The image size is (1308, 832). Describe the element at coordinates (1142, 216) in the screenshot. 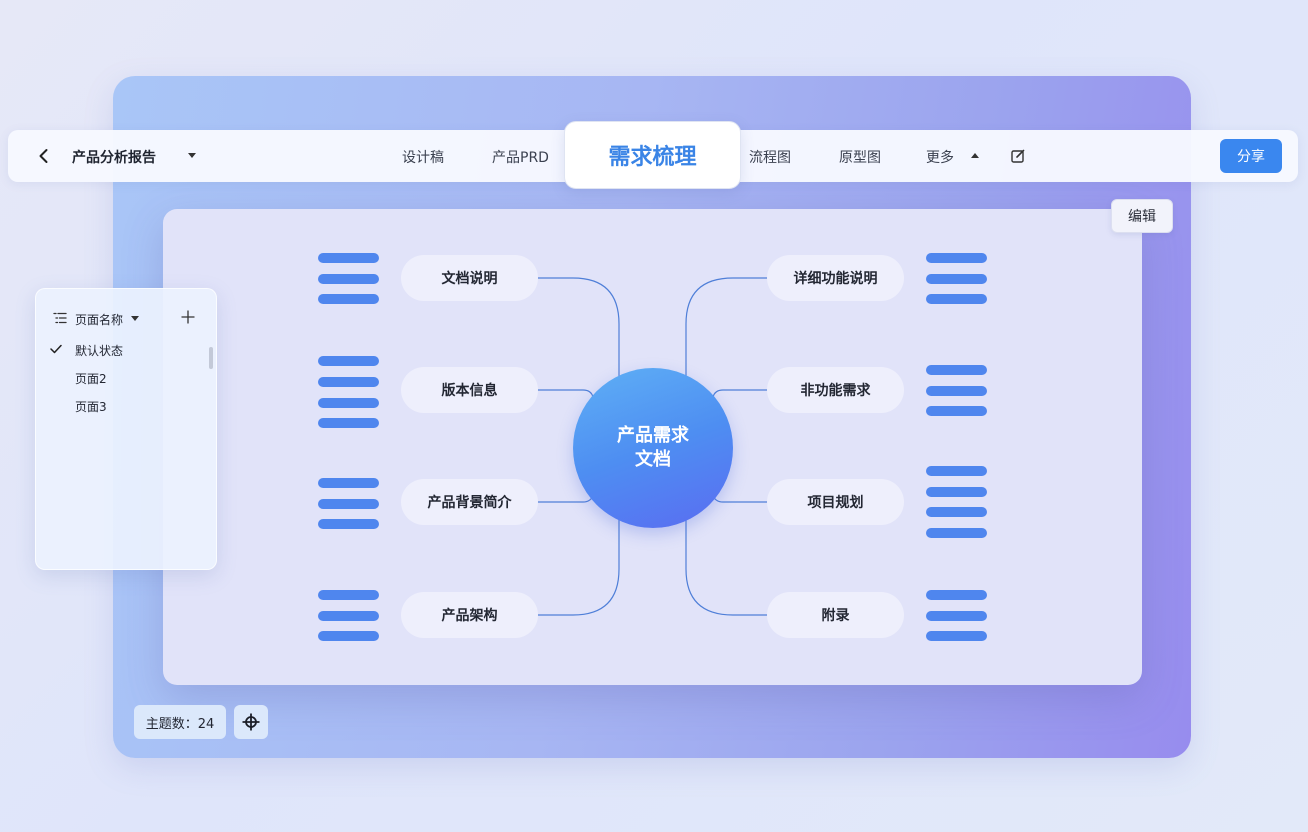

I see `edit-button: 编辑` at that location.